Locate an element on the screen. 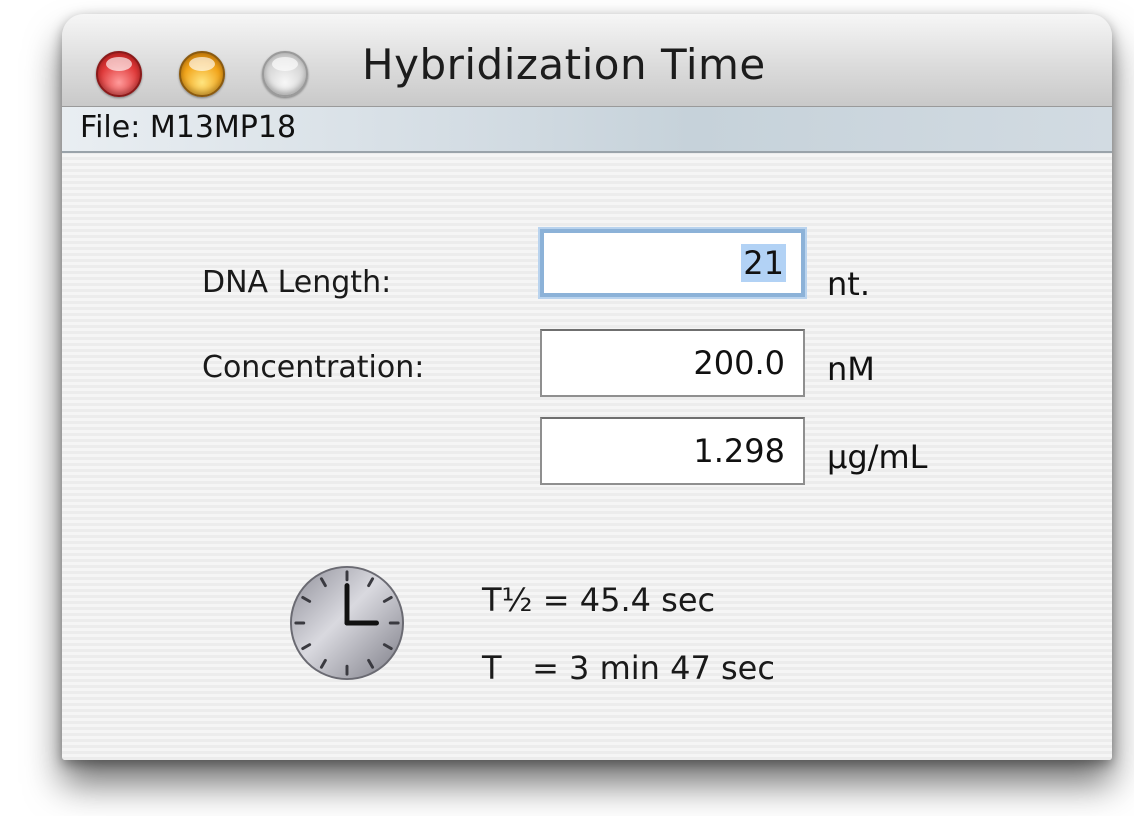 The height and width of the screenshot is (816, 1134). dna-length-label: DNA Length: is located at coordinates (297, 282).